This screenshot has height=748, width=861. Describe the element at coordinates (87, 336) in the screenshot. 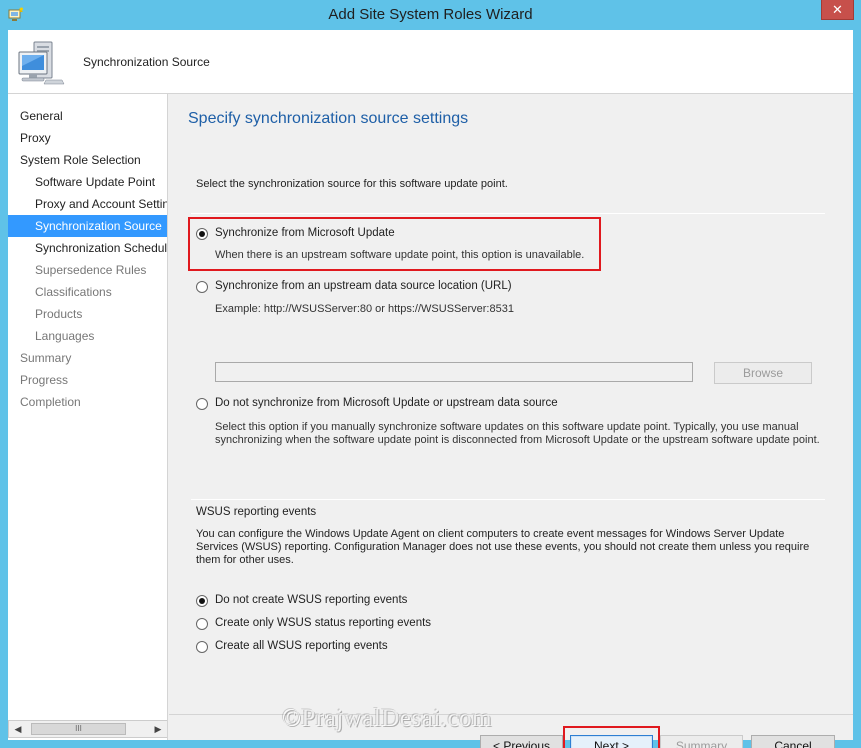

I see `nav-item-languages: Languages` at that location.